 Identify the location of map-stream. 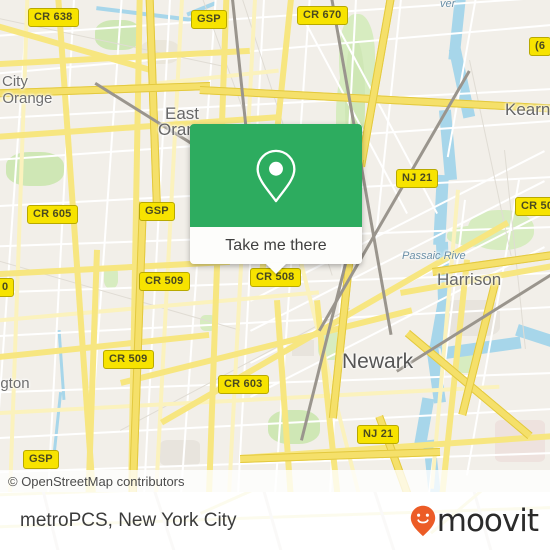
(57, 422).